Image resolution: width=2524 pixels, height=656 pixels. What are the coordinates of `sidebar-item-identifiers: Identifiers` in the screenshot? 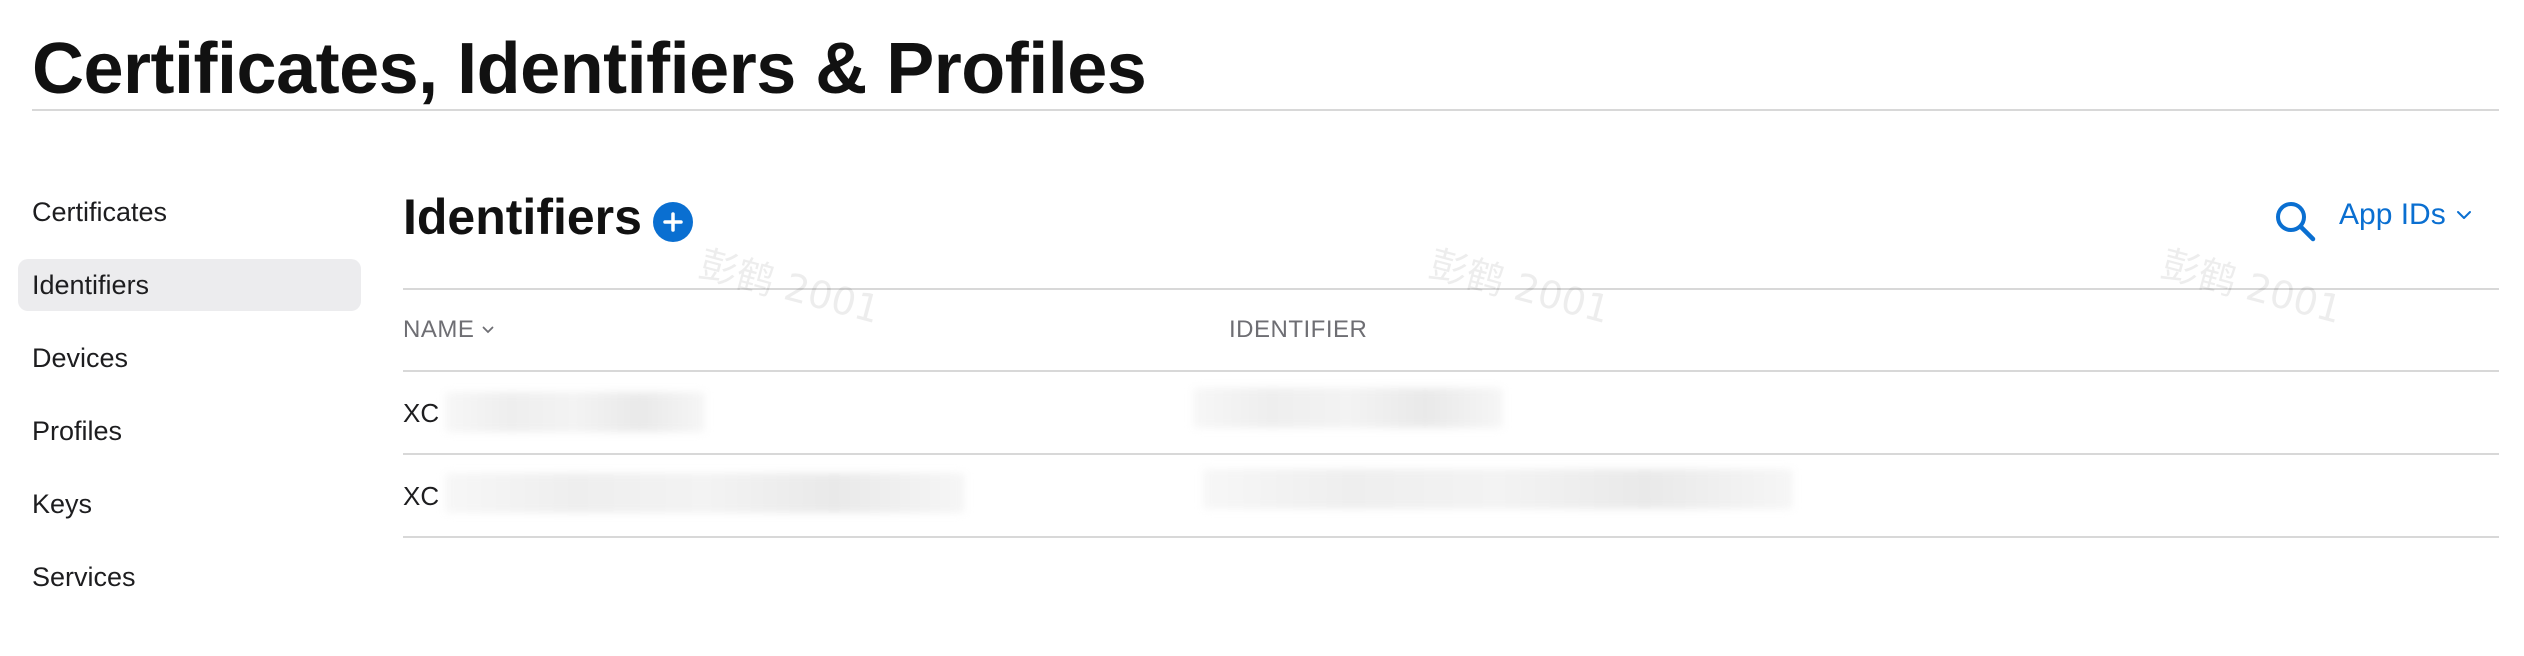 It's located at (189, 285).